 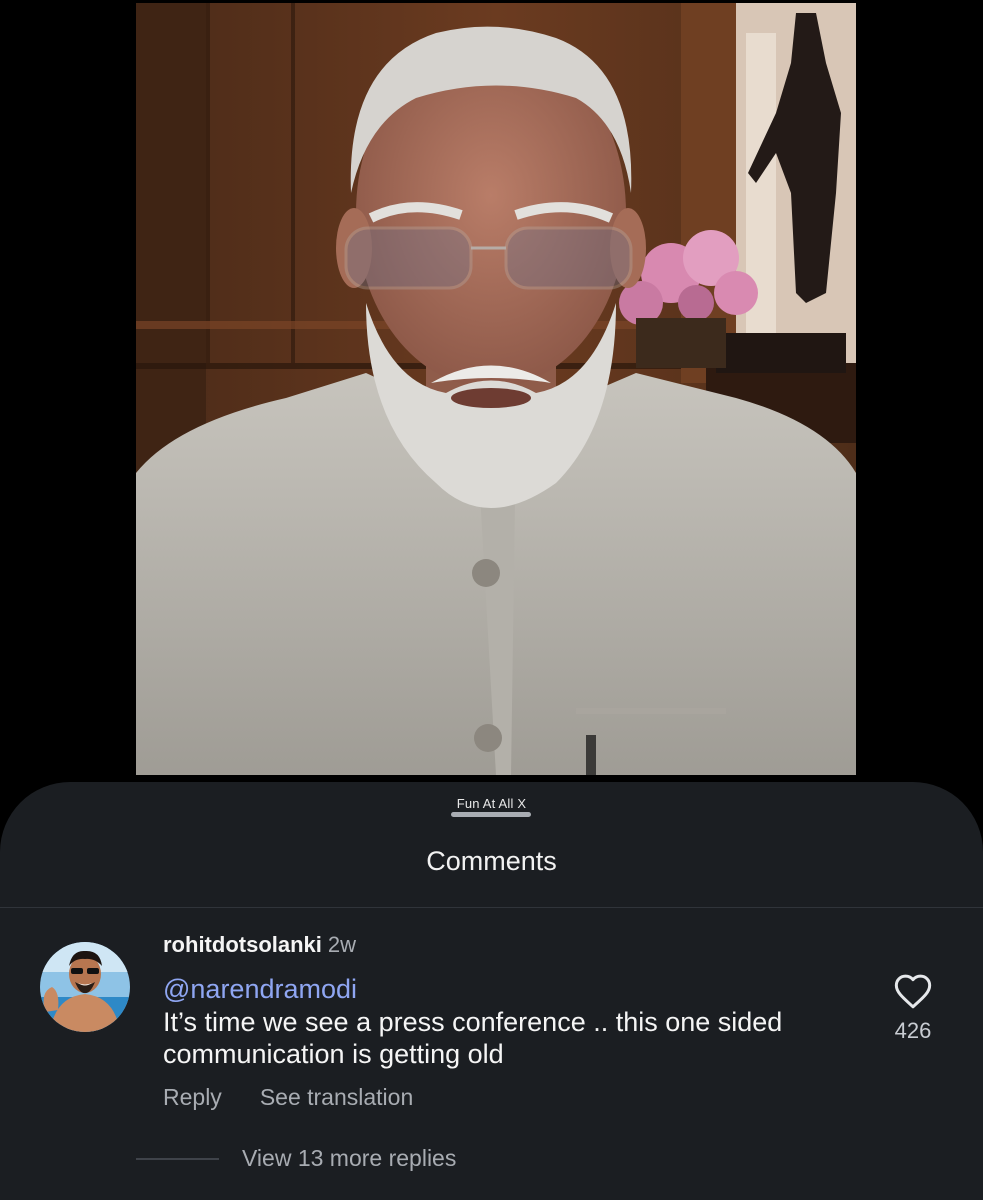 What do you see at coordinates (260, 989) in the screenshot?
I see `comment-mention-link: @narendramodi` at bounding box center [260, 989].